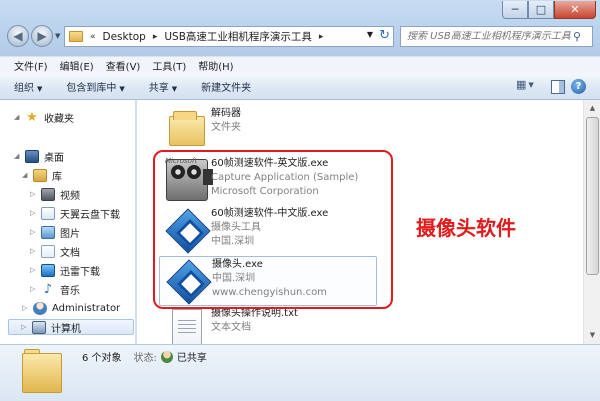 The width and height of the screenshot is (600, 401). I want to click on shared-users-icon, so click(166, 356).